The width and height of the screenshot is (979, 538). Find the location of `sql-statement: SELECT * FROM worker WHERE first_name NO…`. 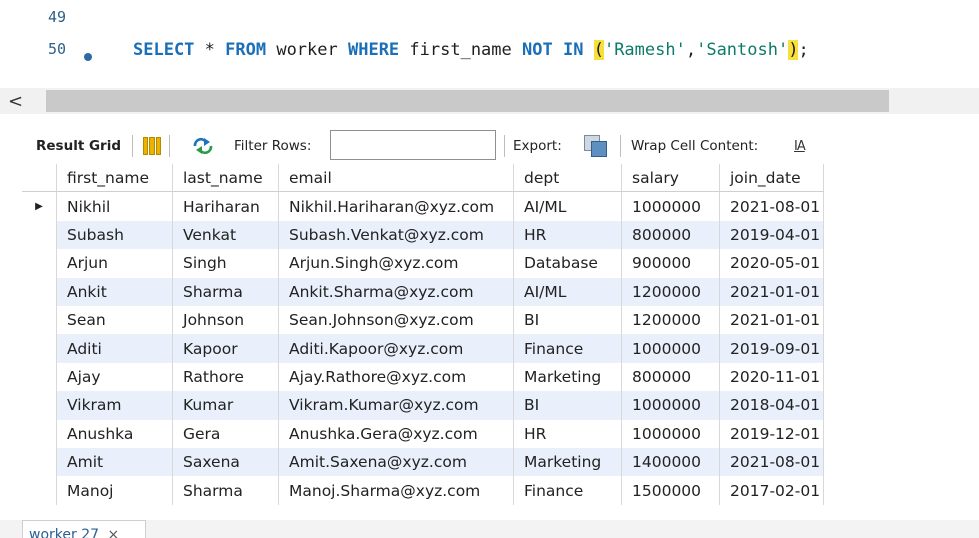

sql-statement: SELECT * FROM worker WHERE first_name NO… is located at coordinates (471, 50).